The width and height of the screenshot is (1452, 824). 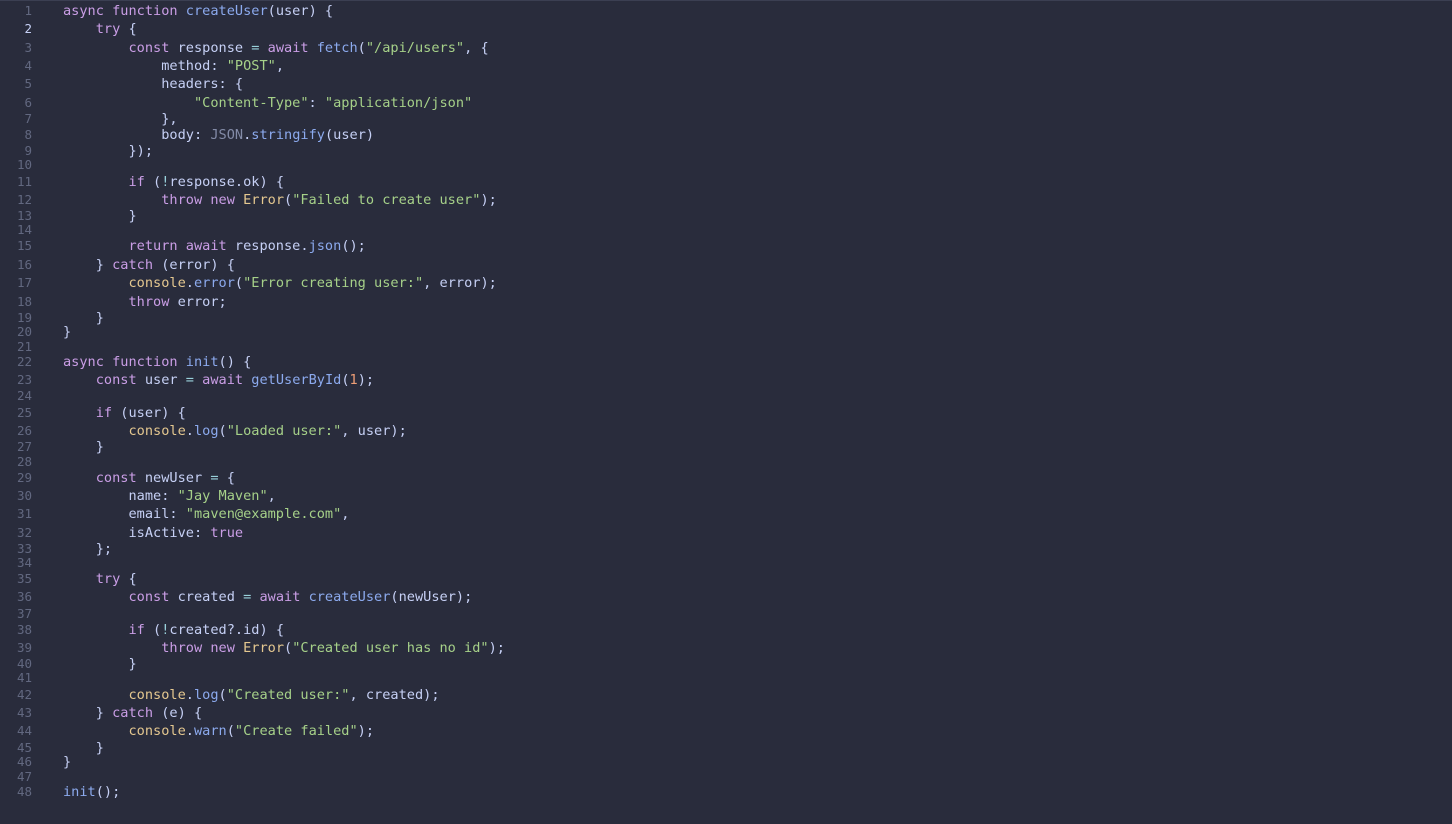 I want to click on code-token: ;, so click(x=222, y=302).